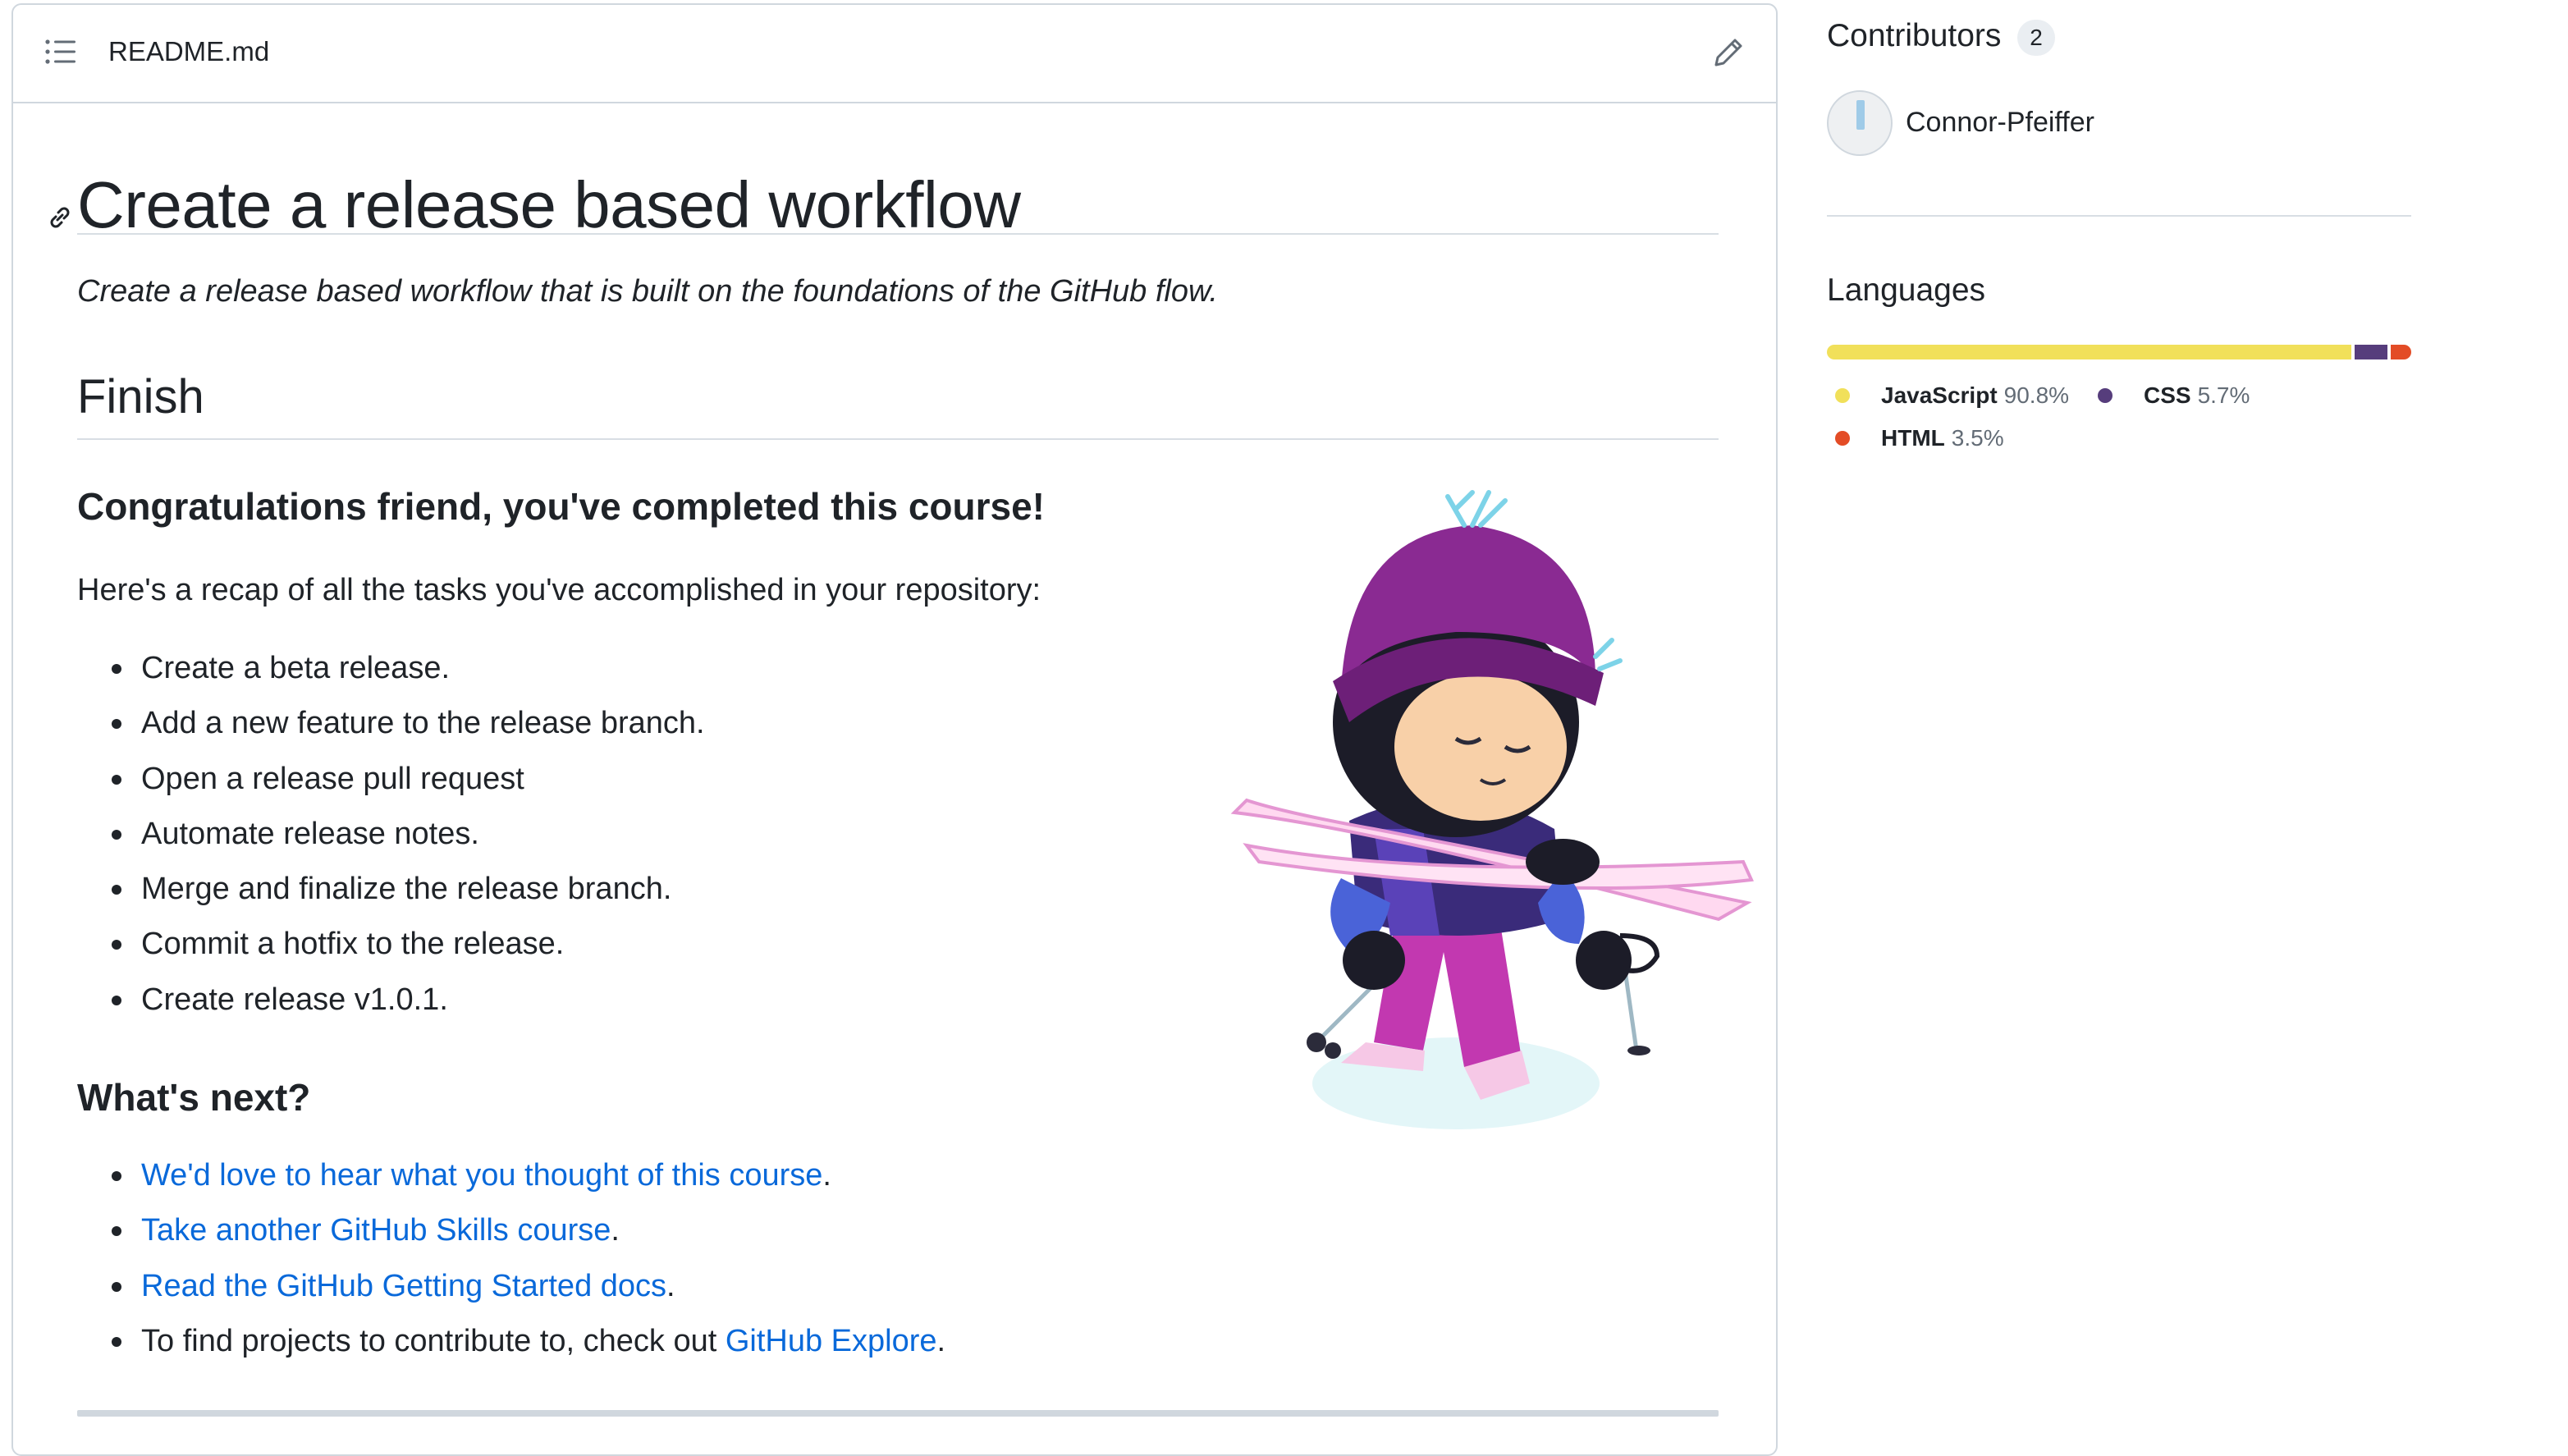  I want to click on readme-filename: README.md, so click(189, 51).